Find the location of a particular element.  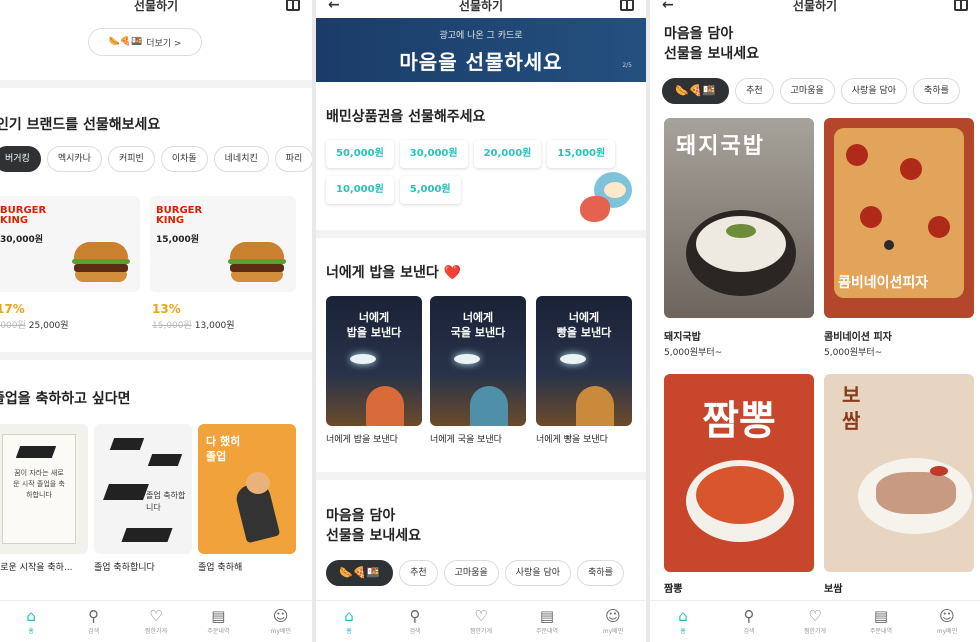

food-overlay-text: 보쌈 is located at coordinates (851, 408).